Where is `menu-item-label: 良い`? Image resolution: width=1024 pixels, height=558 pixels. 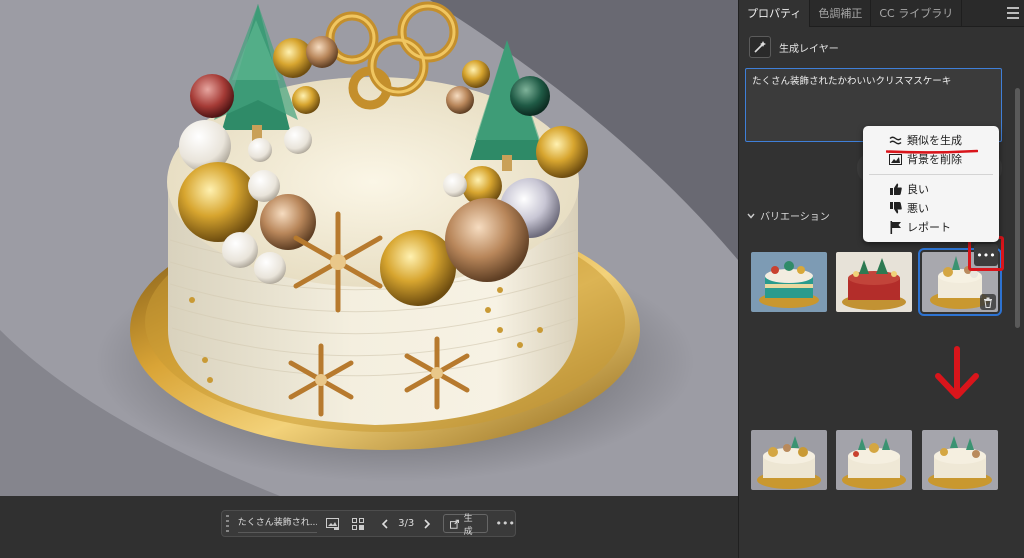 menu-item-label: 良い is located at coordinates (918, 189).